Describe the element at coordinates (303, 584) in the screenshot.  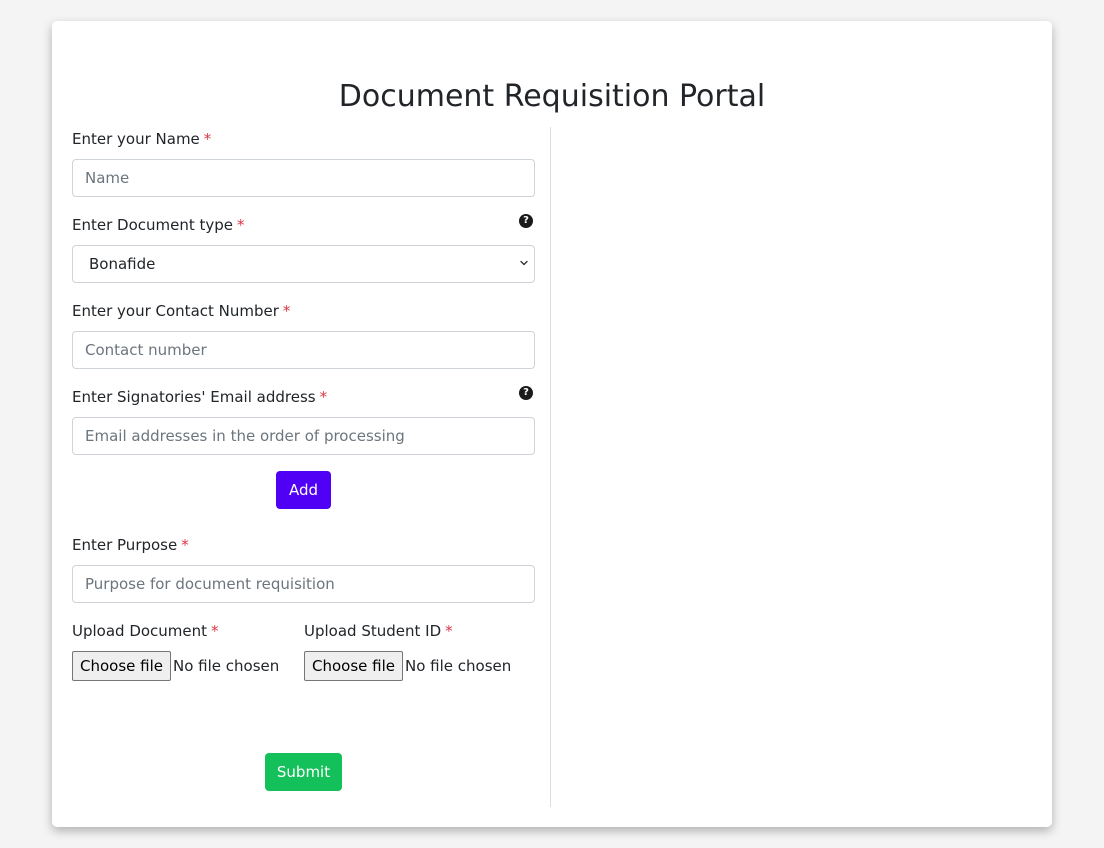
I see `purpose-input` at that location.